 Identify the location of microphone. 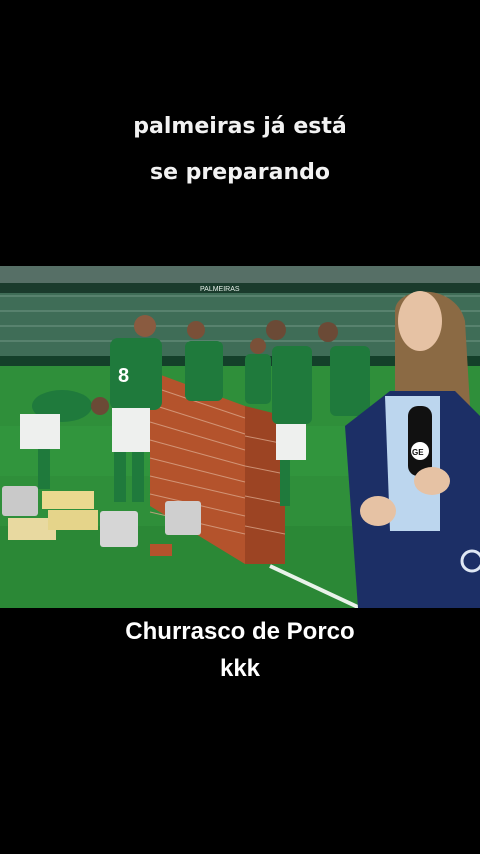
(420, 441).